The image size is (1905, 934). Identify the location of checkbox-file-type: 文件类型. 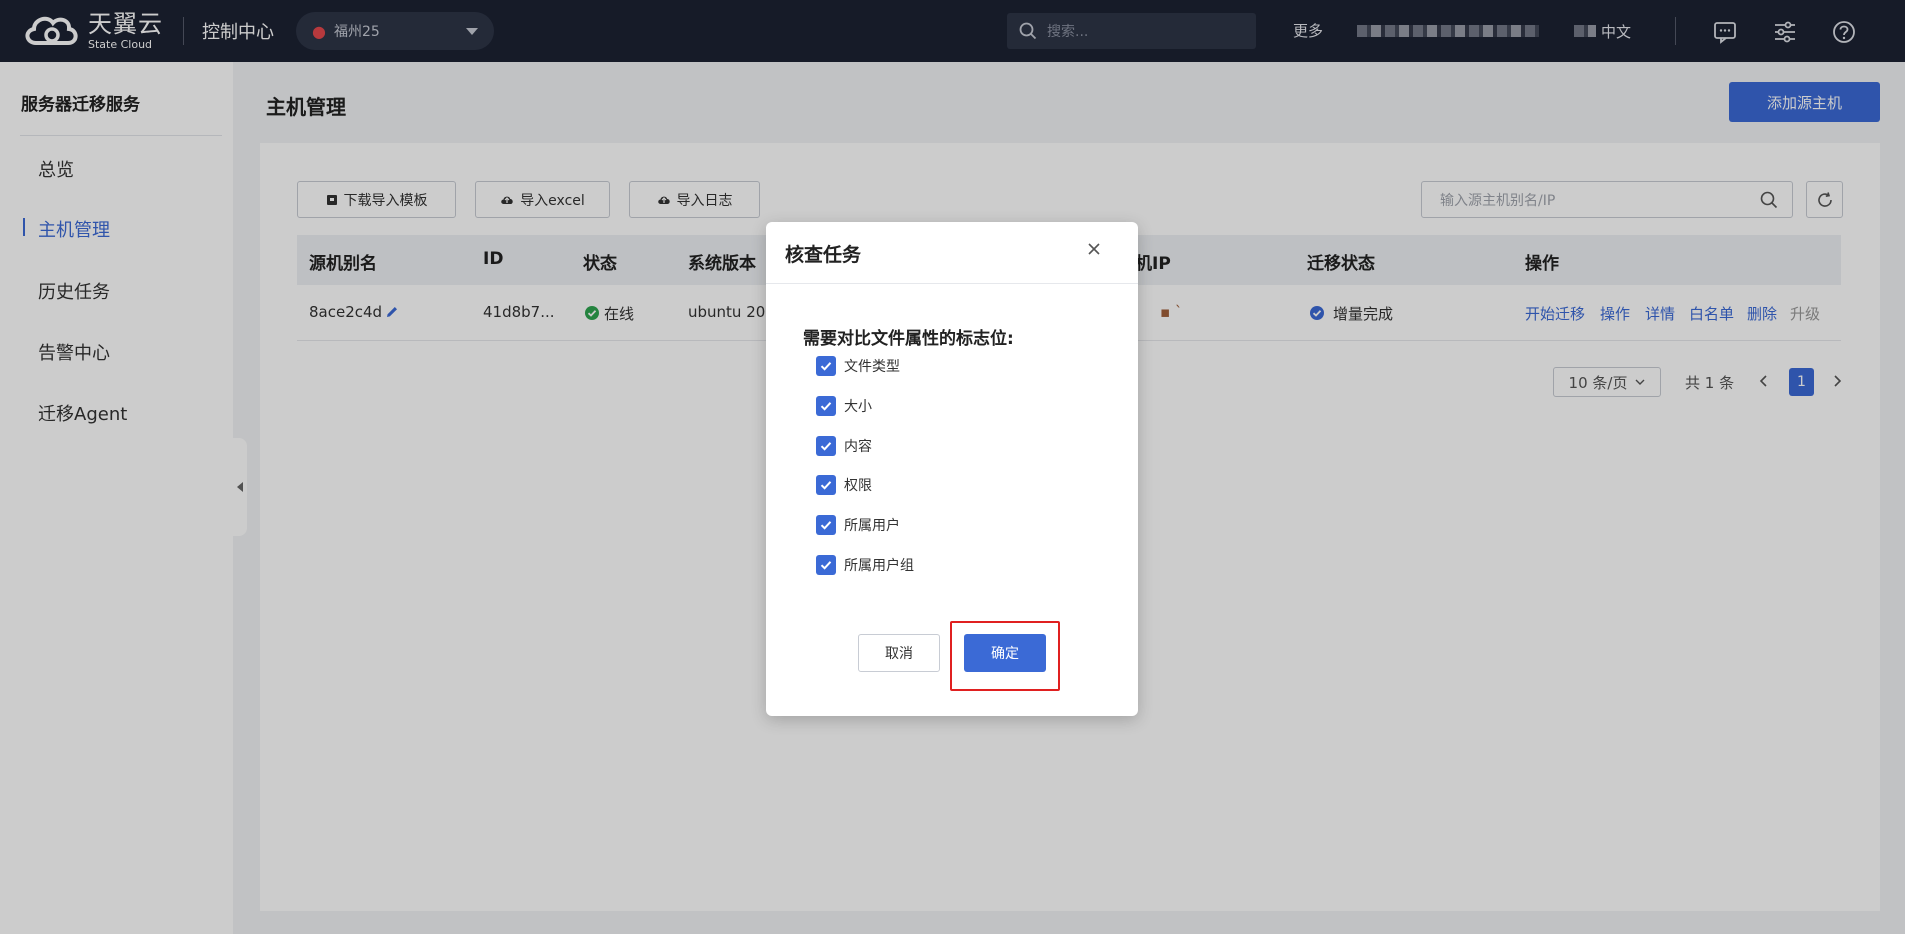
(858, 366).